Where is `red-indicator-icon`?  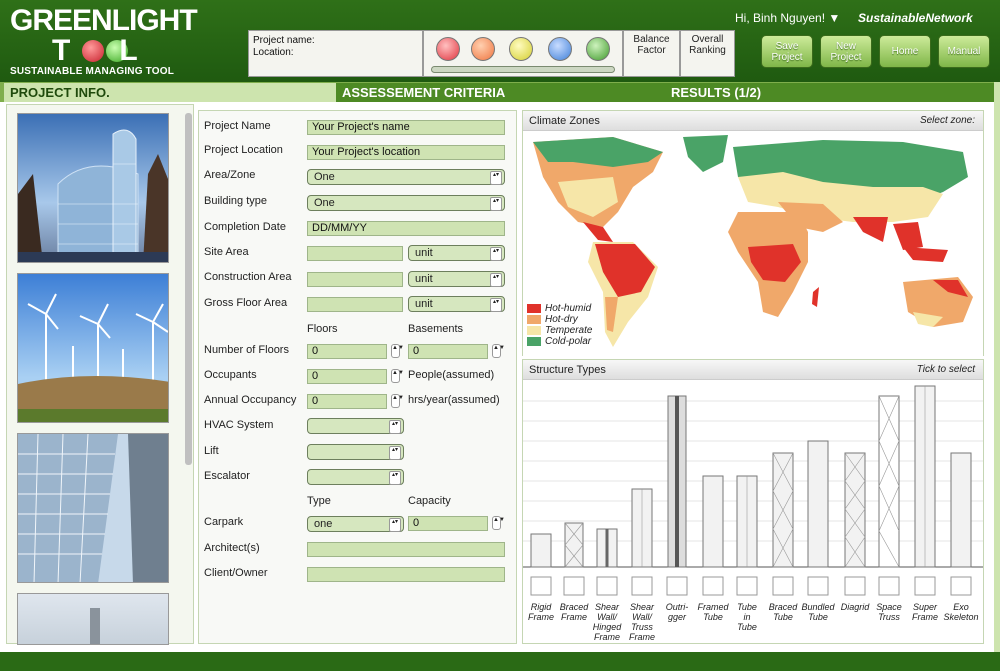
red-indicator-icon is located at coordinates (448, 49).